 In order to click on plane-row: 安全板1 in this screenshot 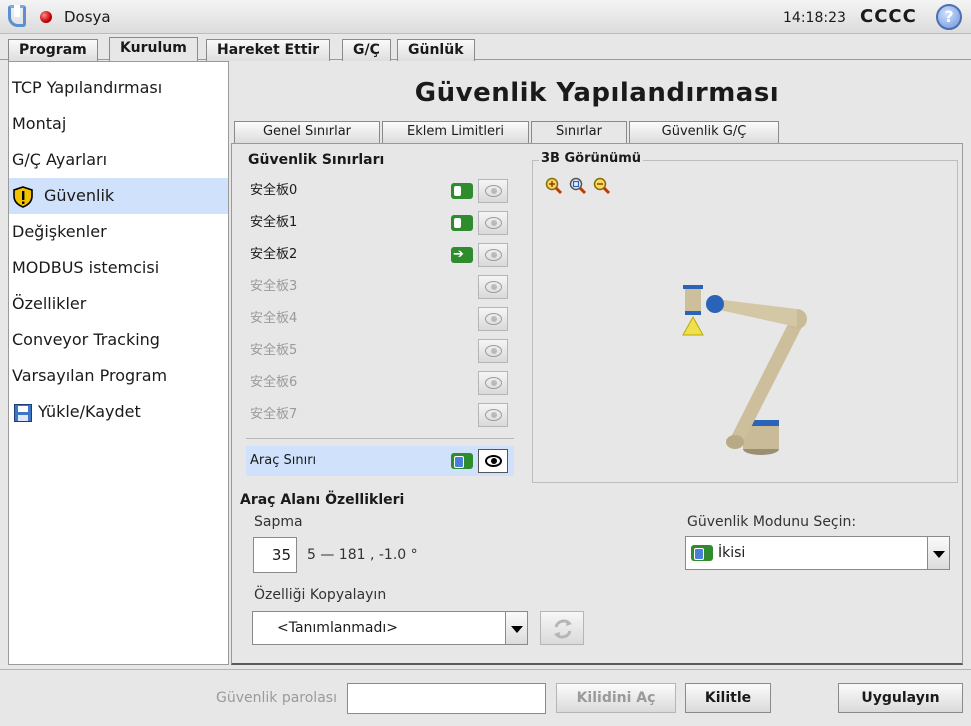, I will do `click(380, 223)`.